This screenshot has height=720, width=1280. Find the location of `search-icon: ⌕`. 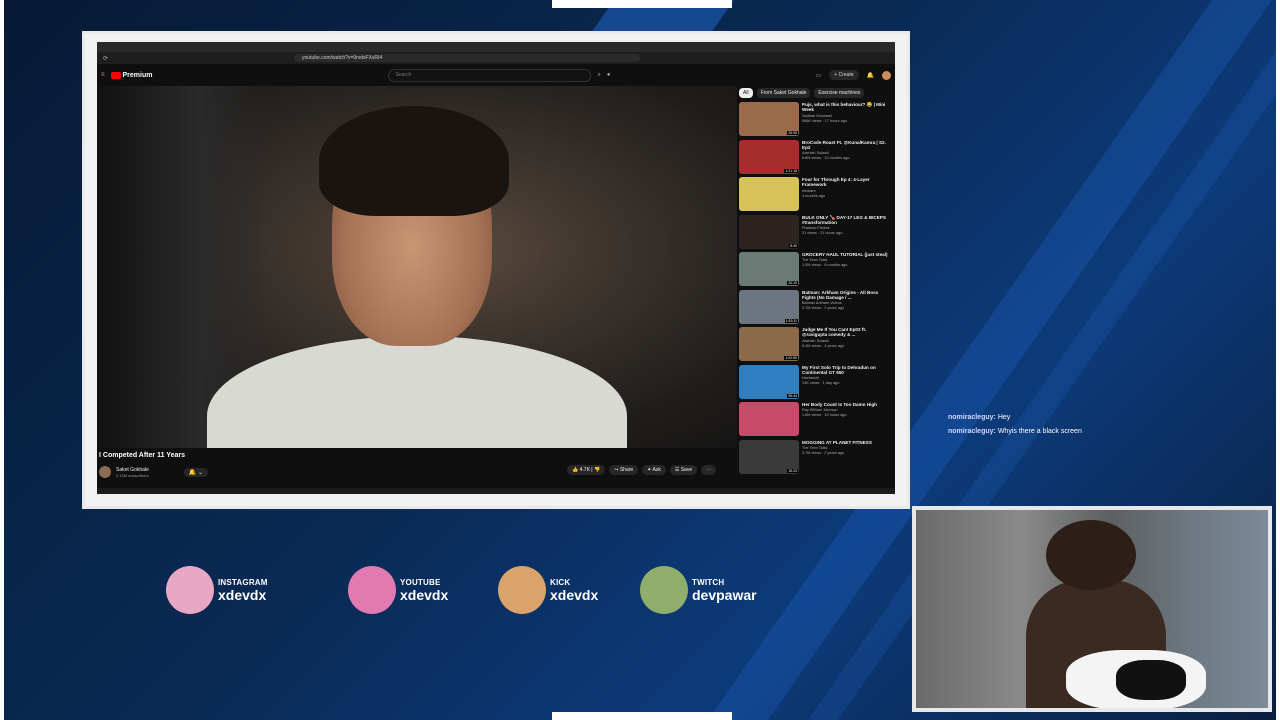

search-icon: ⌕ is located at coordinates (598, 75).